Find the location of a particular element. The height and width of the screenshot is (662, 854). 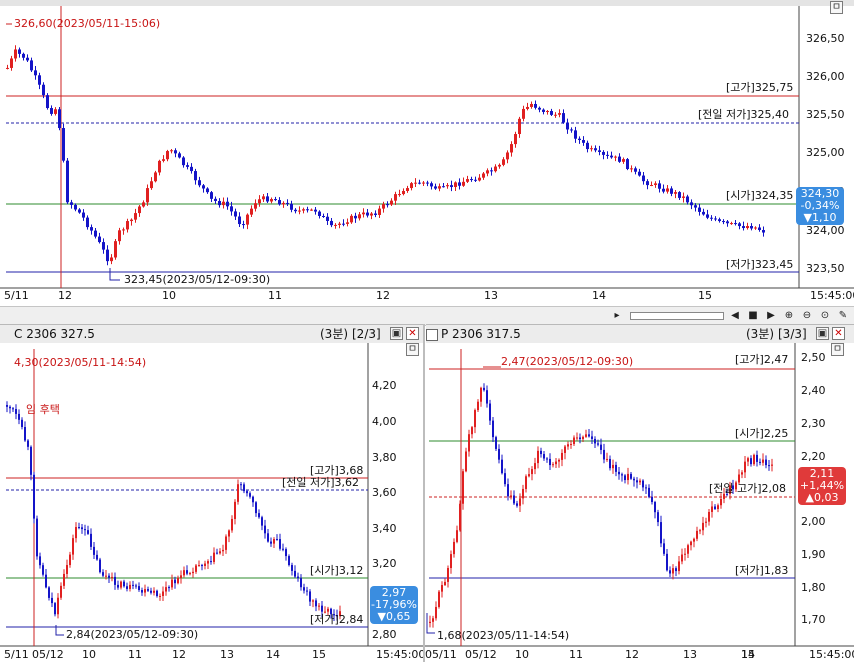

call-price-tick: 2,80 is located at coordinates (384, 634).